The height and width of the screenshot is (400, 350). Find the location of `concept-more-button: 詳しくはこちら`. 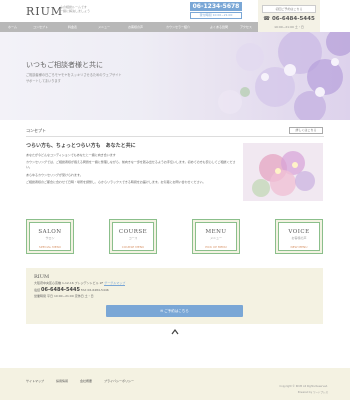

concept-more-button: 詳しくはこちら is located at coordinates (306, 130).